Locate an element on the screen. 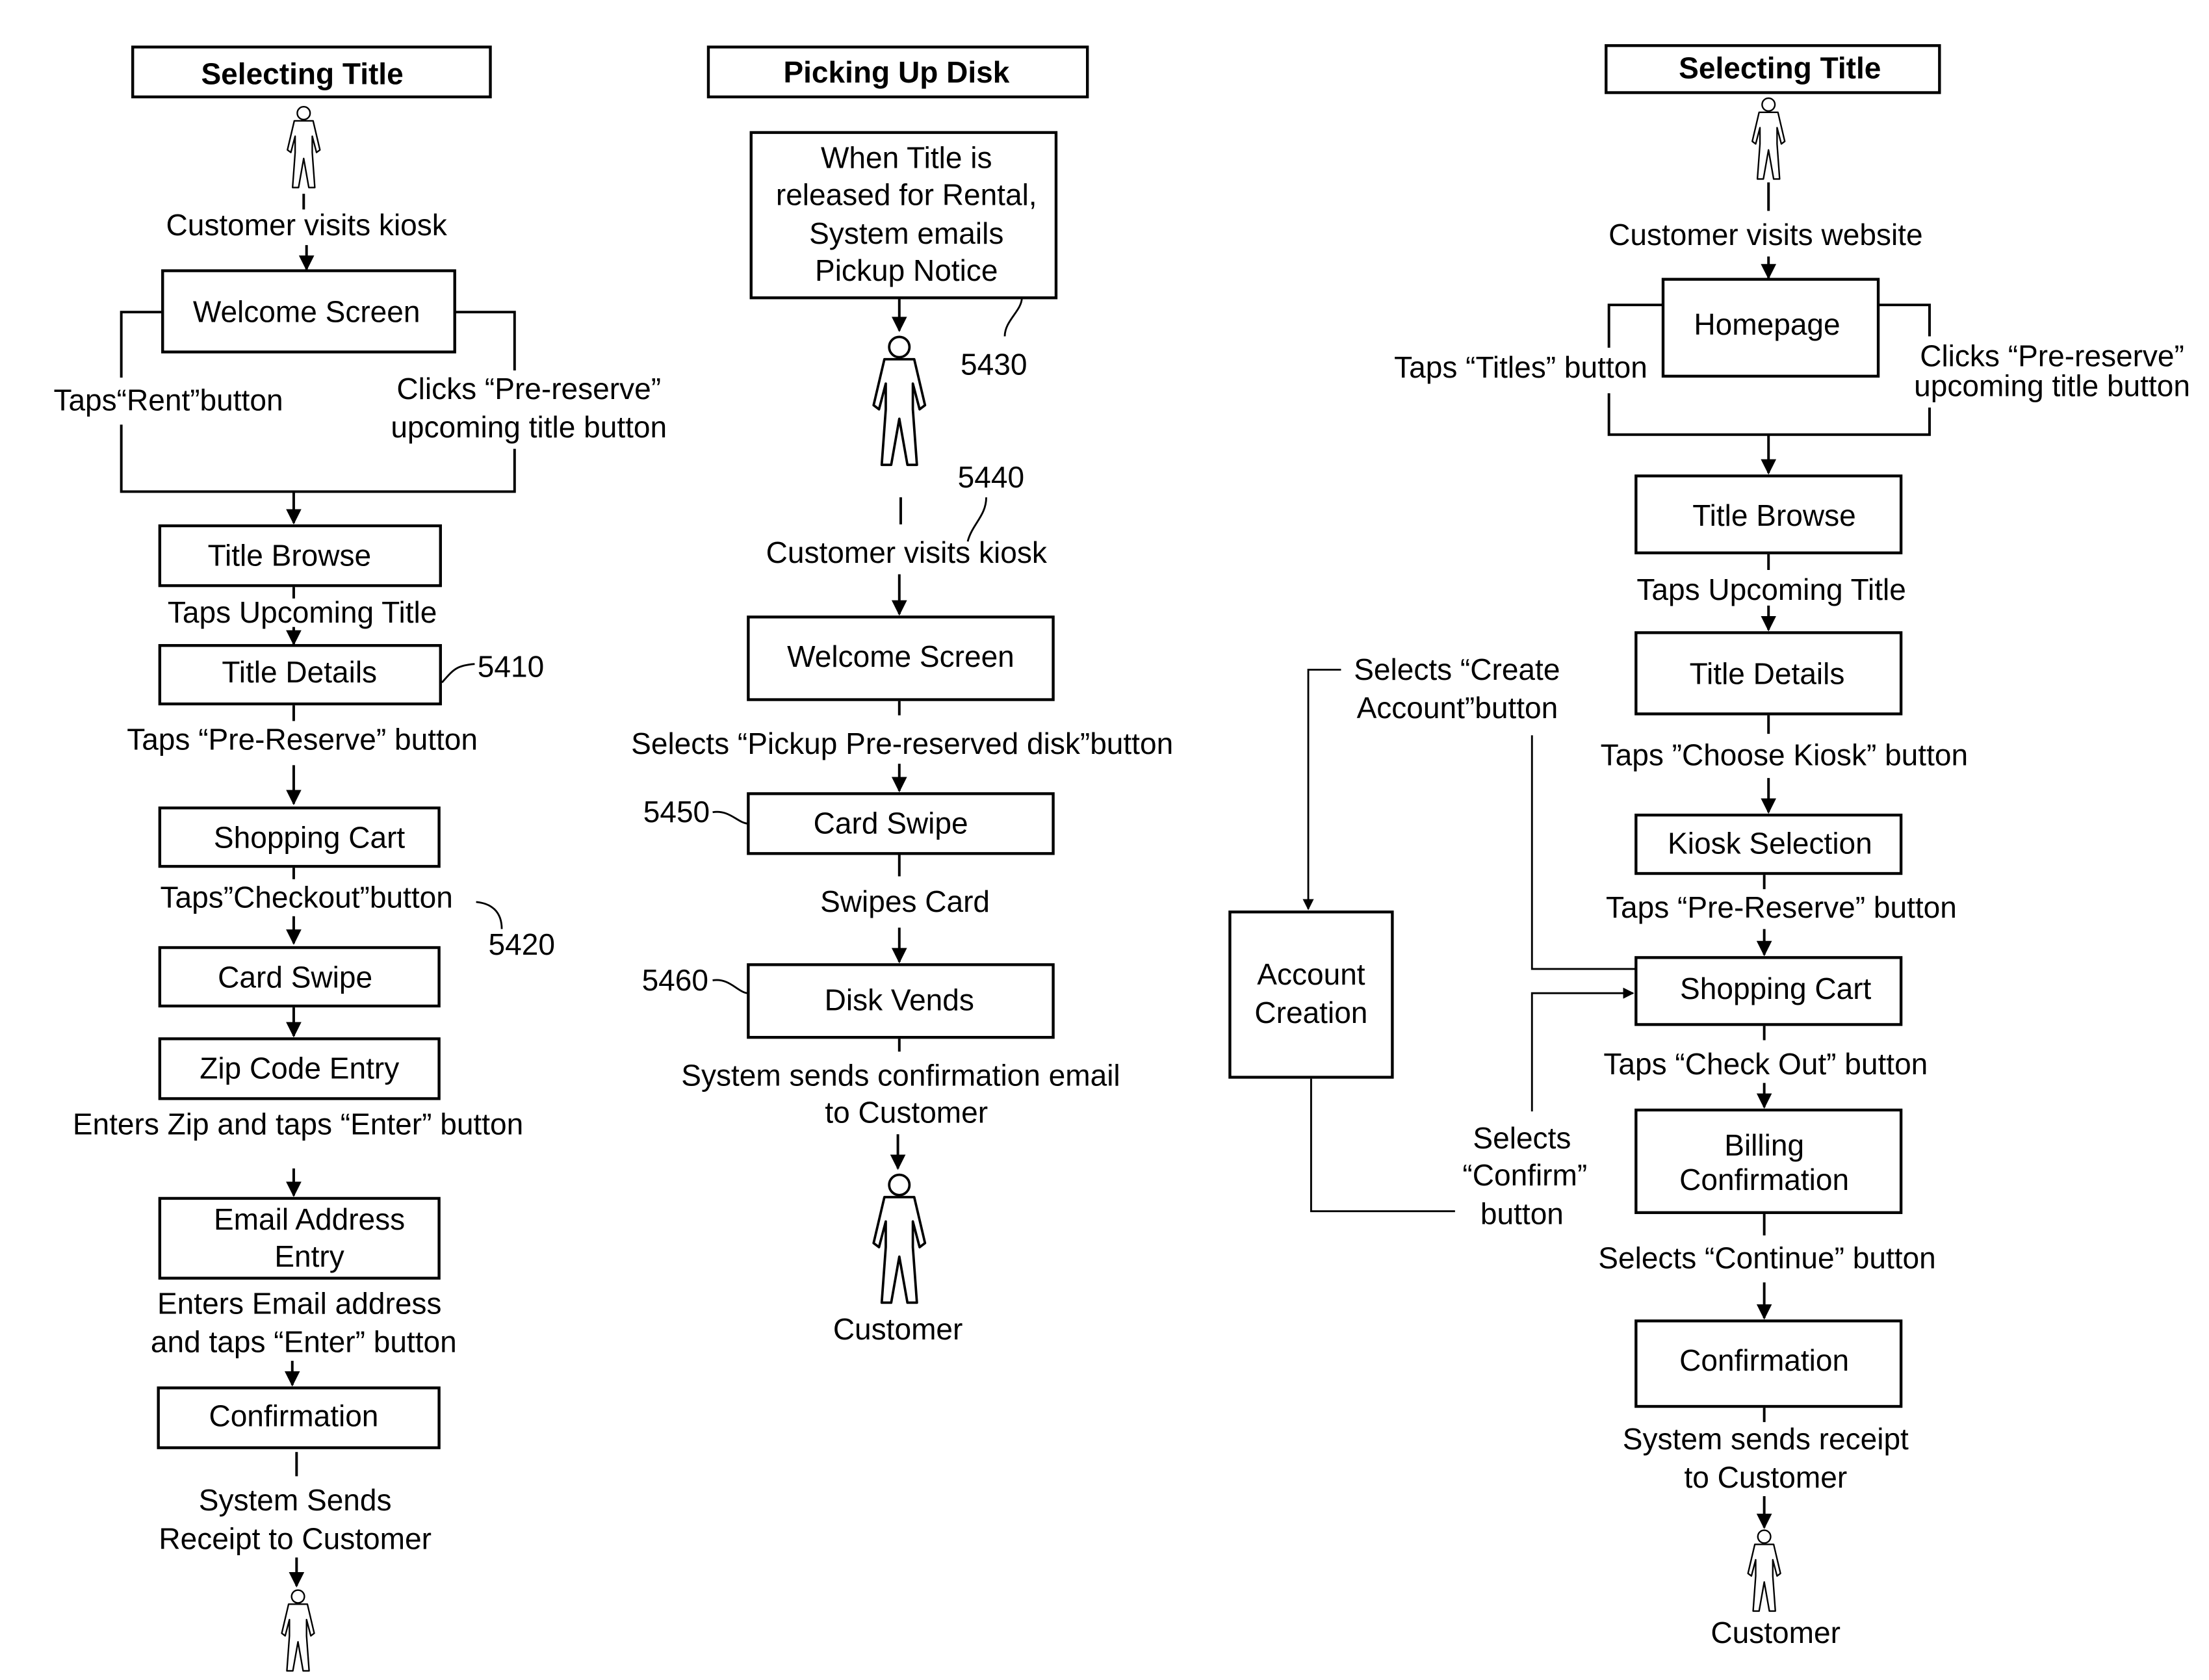 The height and width of the screenshot is (1680, 2209). step-label-line-1: System sends confirmation email is located at coordinates (900, 1075).